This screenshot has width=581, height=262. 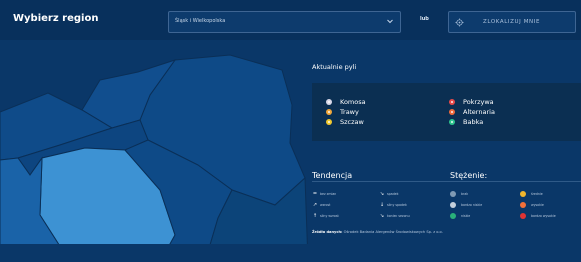 I want to click on trend-title: Tendencja, so click(x=332, y=175).